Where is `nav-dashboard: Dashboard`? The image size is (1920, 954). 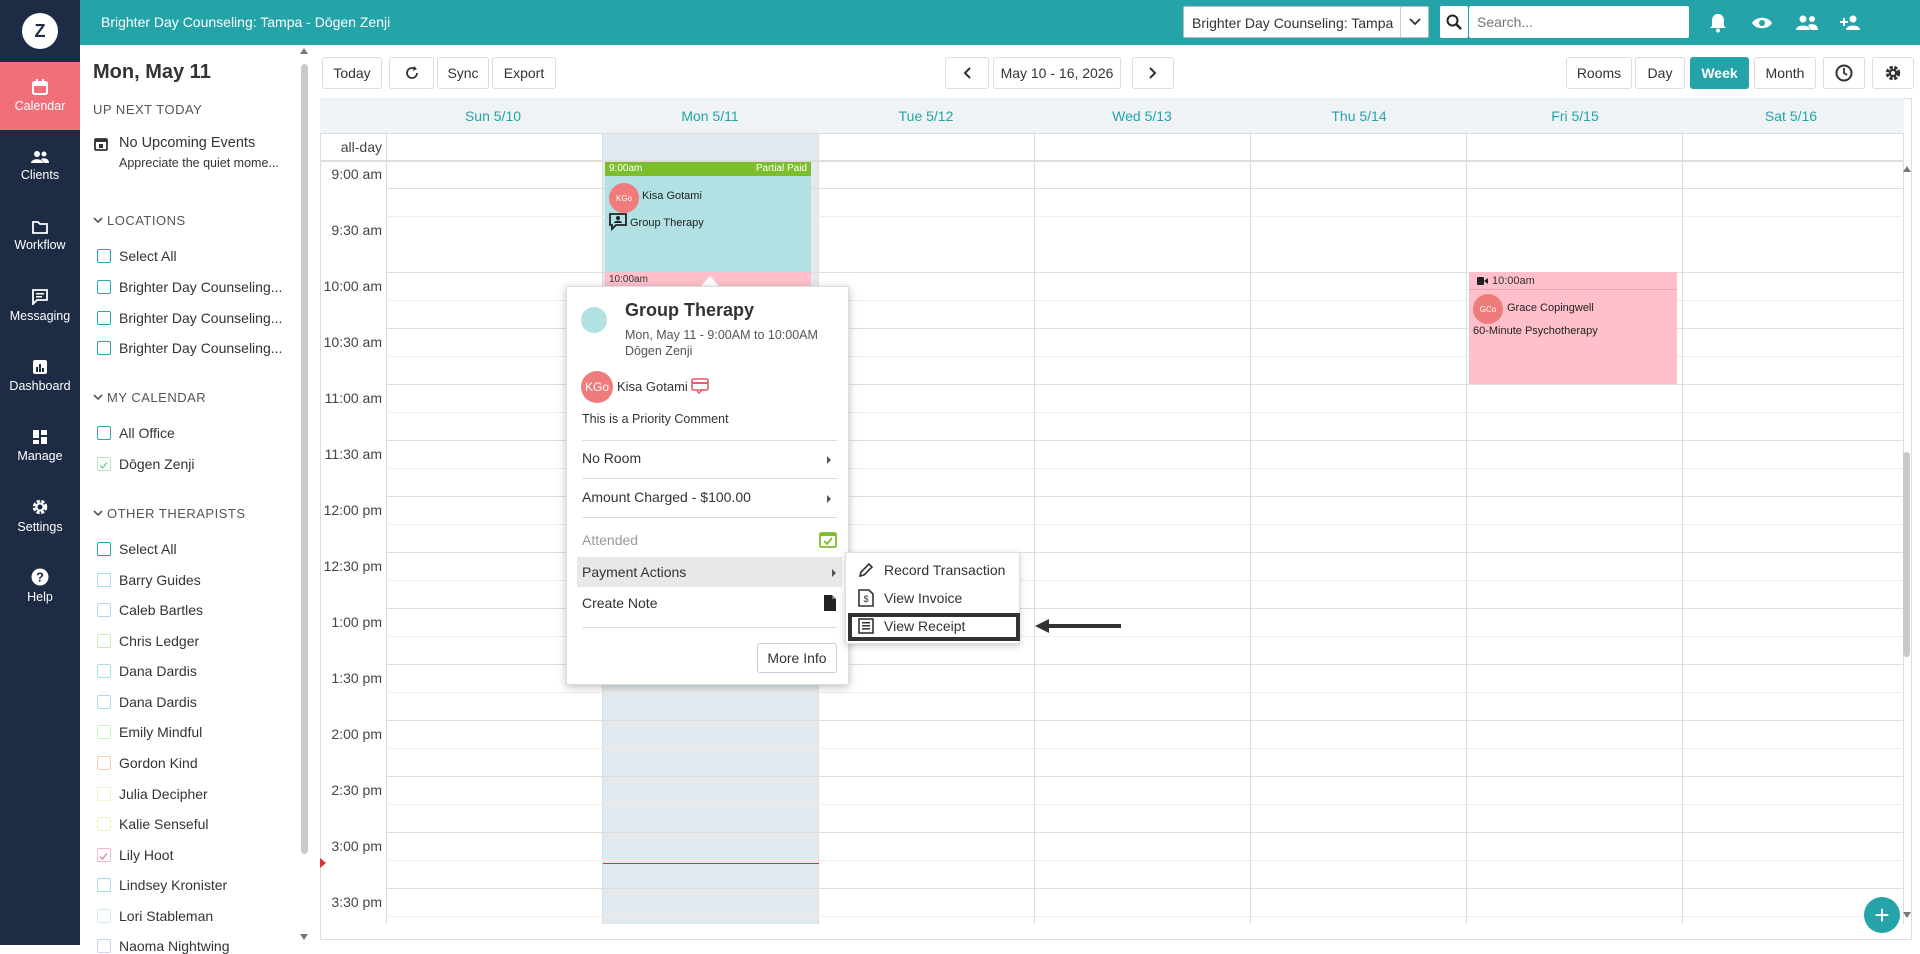 nav-dashboard: Dashboard is located at coordinates (40, 376).